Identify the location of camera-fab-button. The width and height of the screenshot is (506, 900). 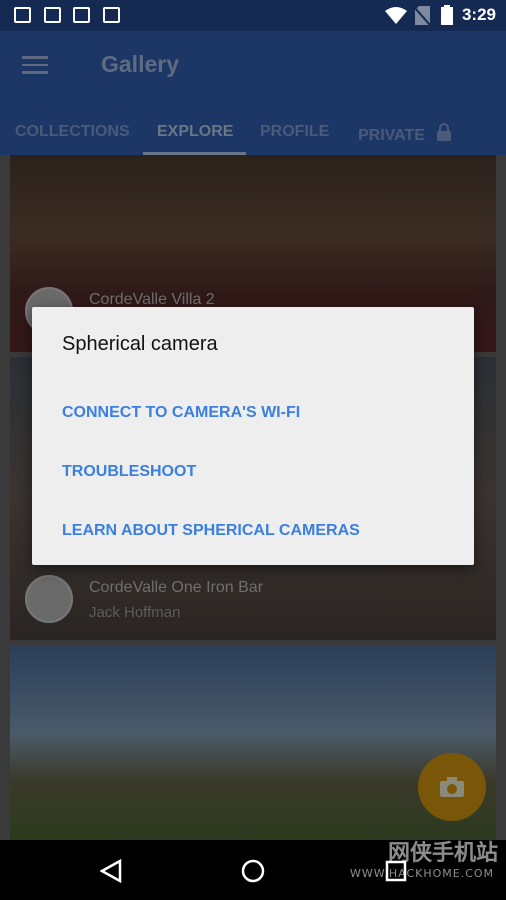
(452, 787).